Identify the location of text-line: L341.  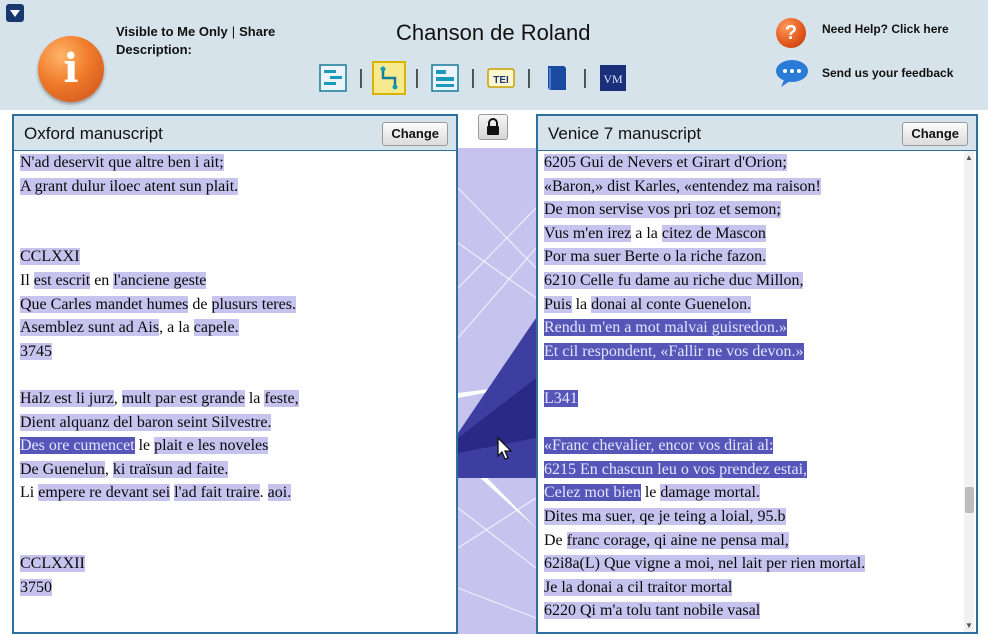
(704, 399).